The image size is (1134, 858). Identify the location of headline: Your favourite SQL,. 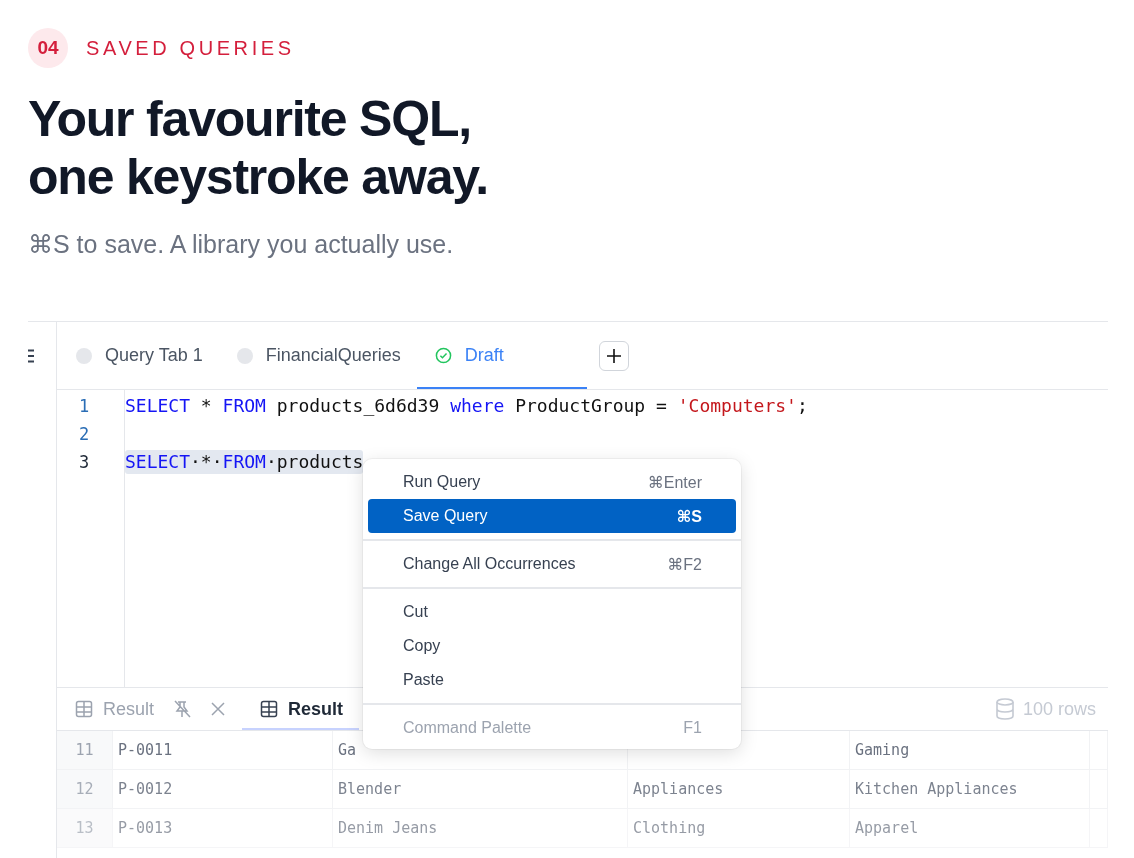
(249, 119).